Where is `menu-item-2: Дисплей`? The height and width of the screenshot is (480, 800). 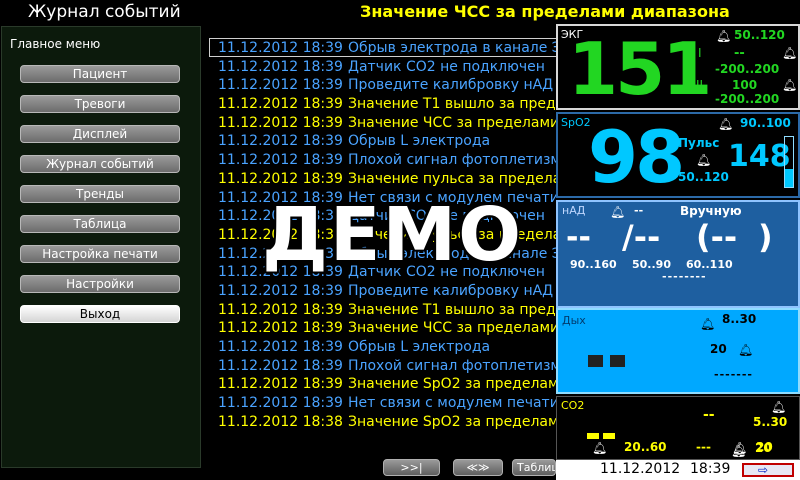
menu-item-2: Дисплей is located at coordinates (100, 134).